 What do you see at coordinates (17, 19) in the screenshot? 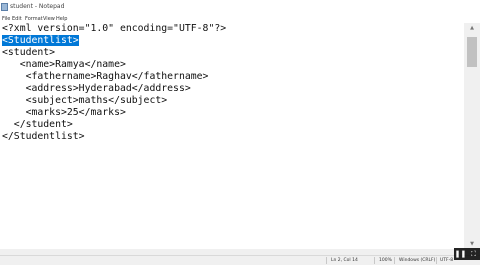
I see `menu-edit: Edit` at bounding box center [17, 19].